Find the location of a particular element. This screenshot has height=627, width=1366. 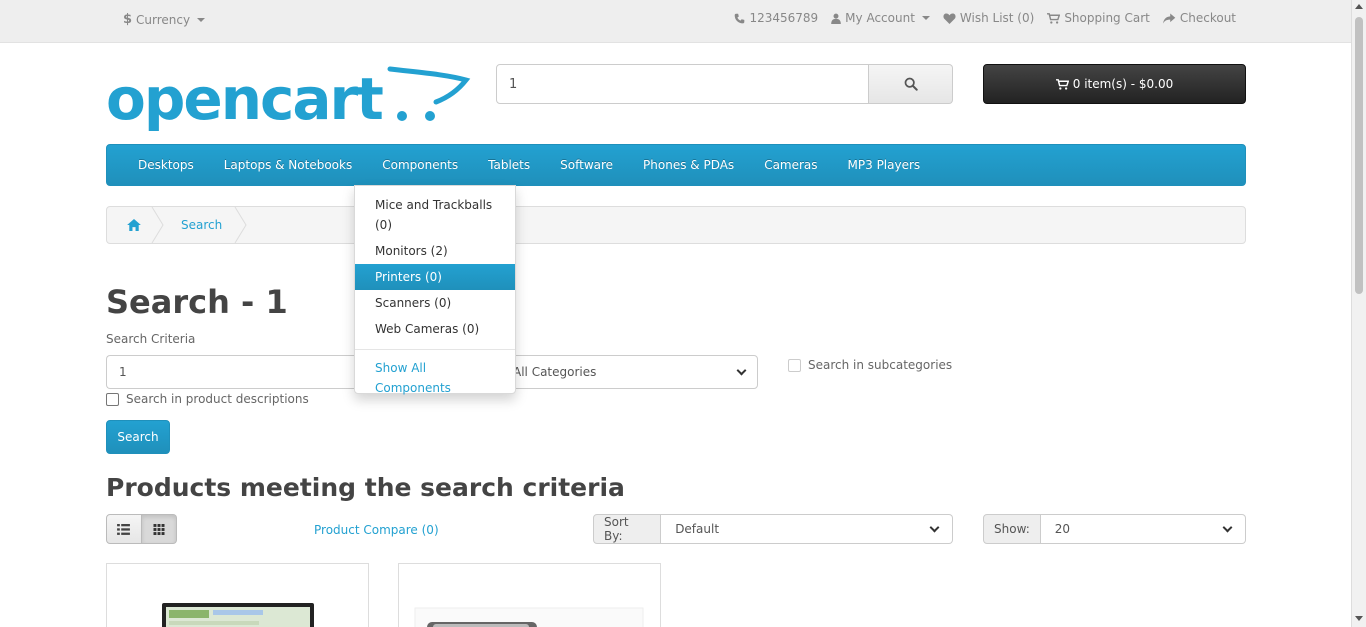

list-view-button is located at coordinates (124, 529).